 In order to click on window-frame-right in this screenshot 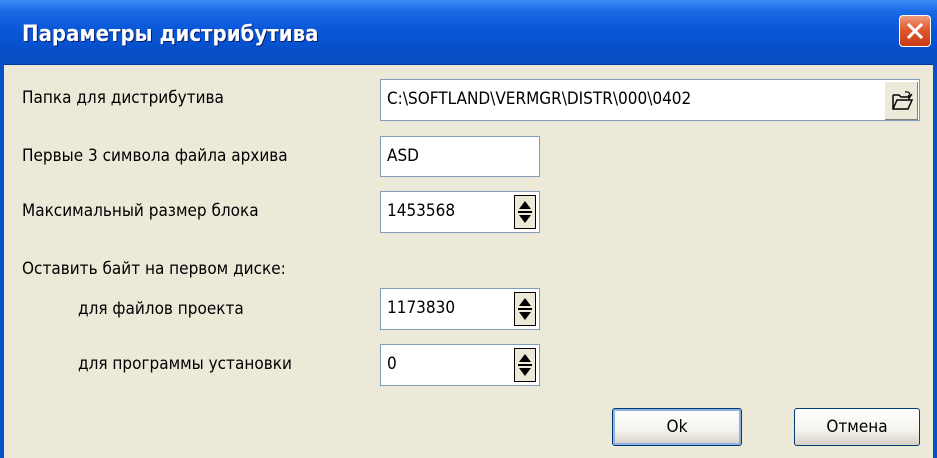, I will do `click(935, 261)`.